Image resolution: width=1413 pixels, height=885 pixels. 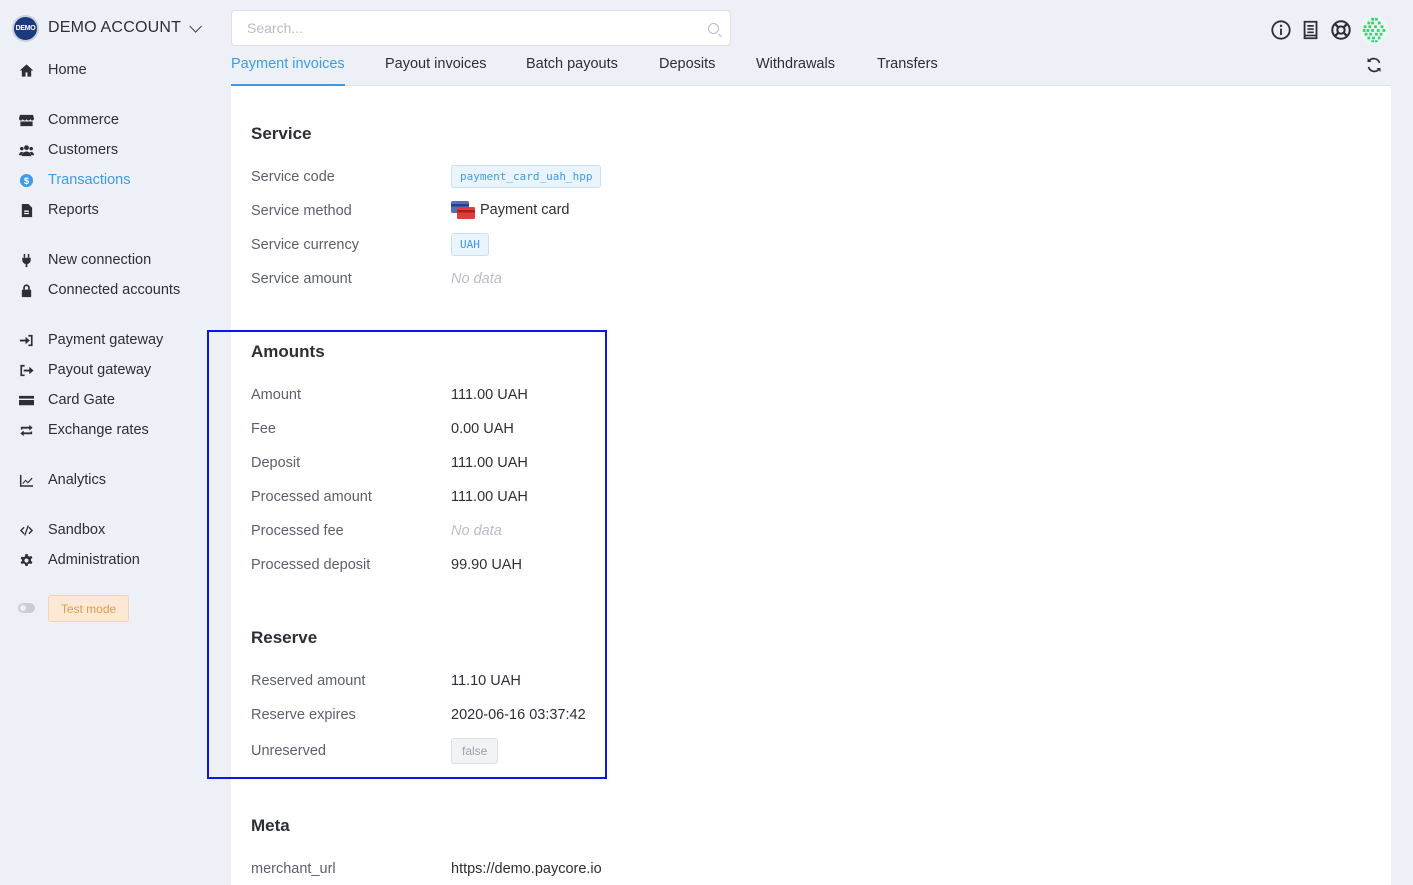 I want to click on fee-value: 0.00 UAH, so click(x=482, y=429).